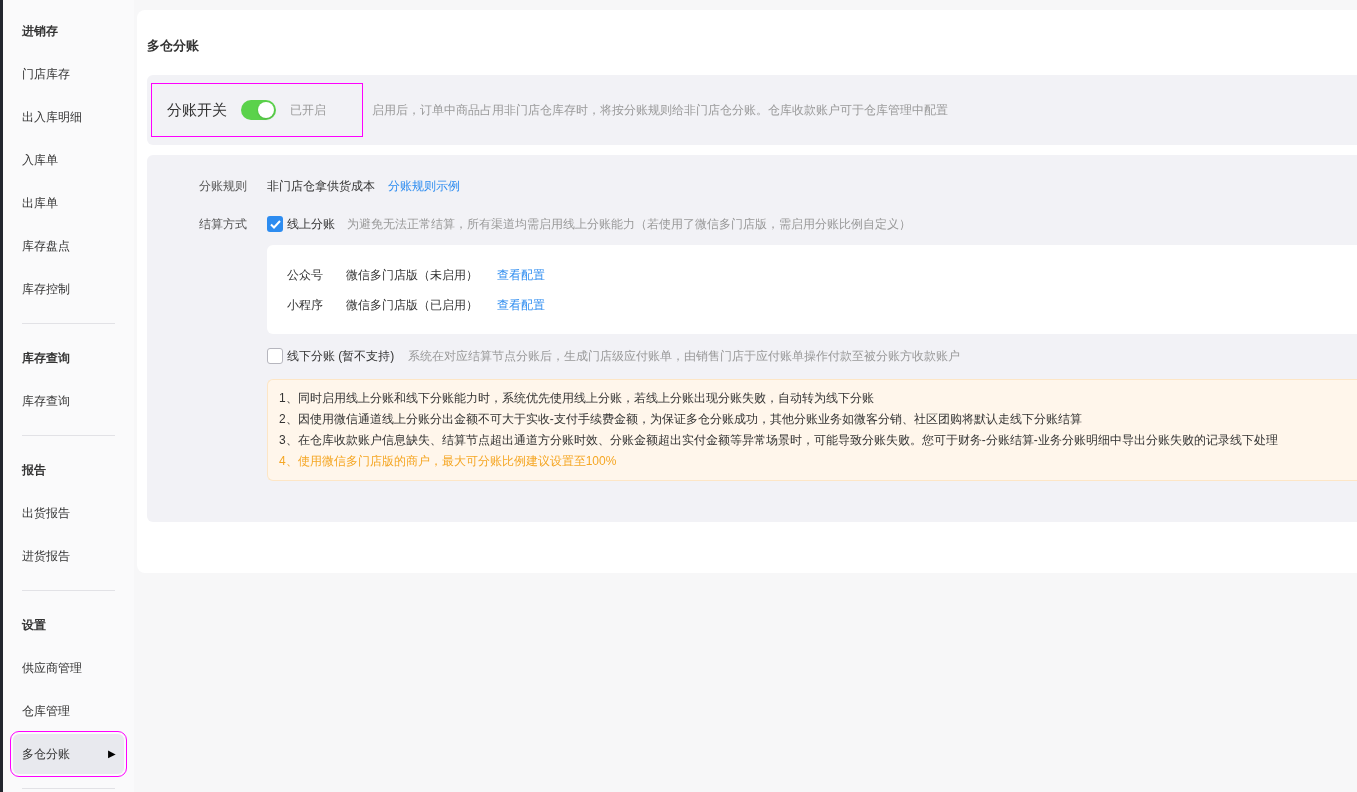  What do you see at coordinates (779, 440) in the screenshot?
I see `notice-text: 3、在仓库收款账户信息缺失、结算节点超出通道方分账时效、分账金额超出实付金额等异常场景时，可能导致分账失败。您可于财务-分账结算-业务分账明细中导出分账失败的记录线下处理` at bounding box center [779, 440].